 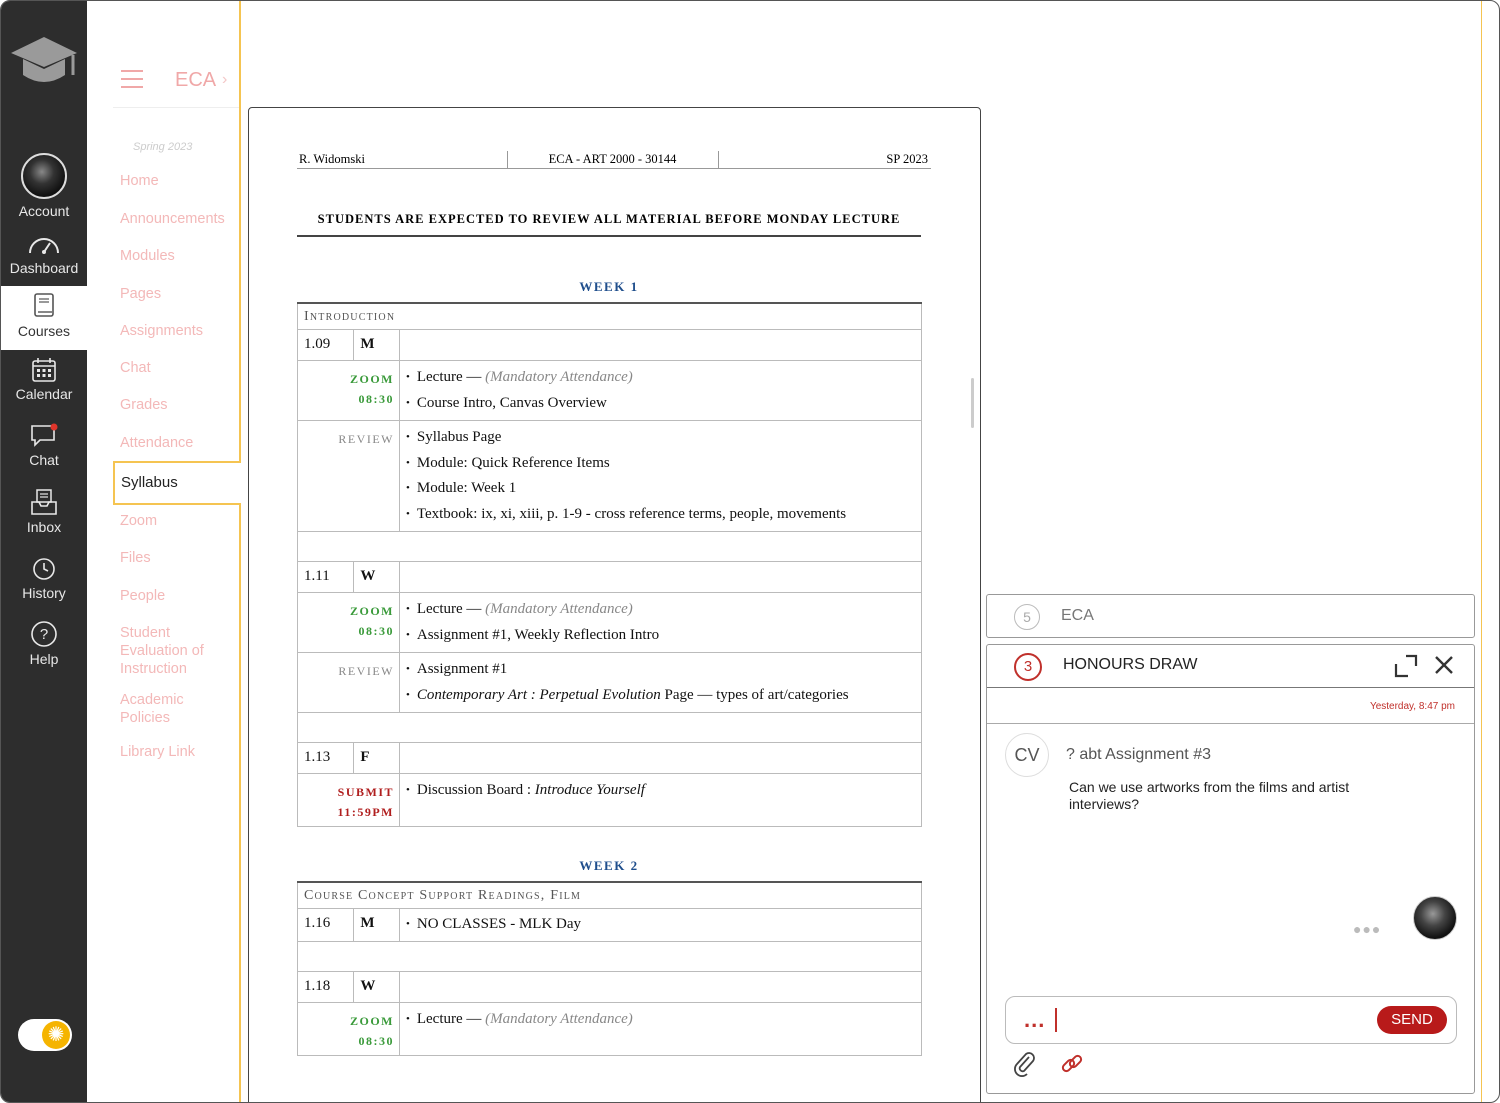 What do you see at coordinates (56, 1035) in the screenshot?
I see `sun-icon: ✺` at bounding box center [56, 1035].